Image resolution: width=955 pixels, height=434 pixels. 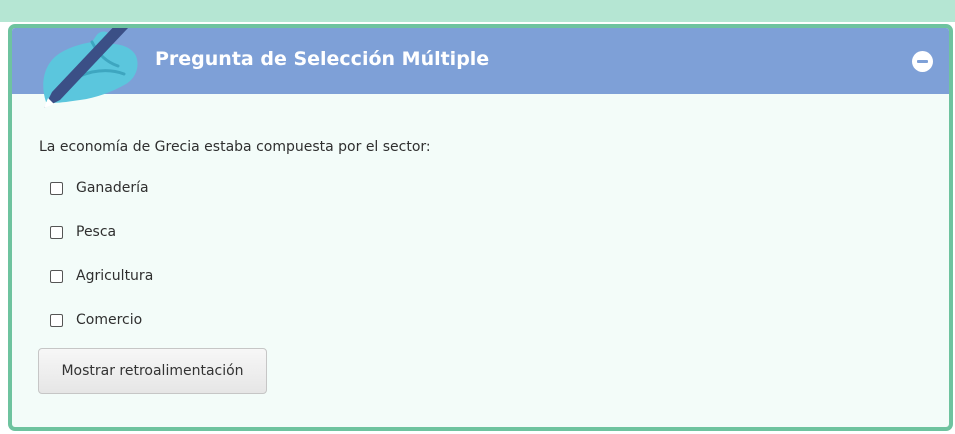 I want to click on option-agricultura: Agricultura, so click(x=101, y=276).